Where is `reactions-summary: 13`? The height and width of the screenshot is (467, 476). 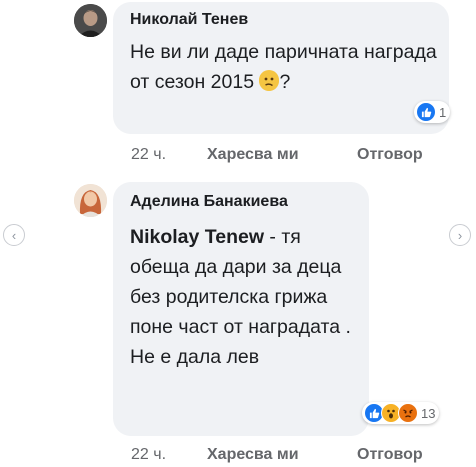
reactions-summary: 13 is located at coordinates (401, 413).